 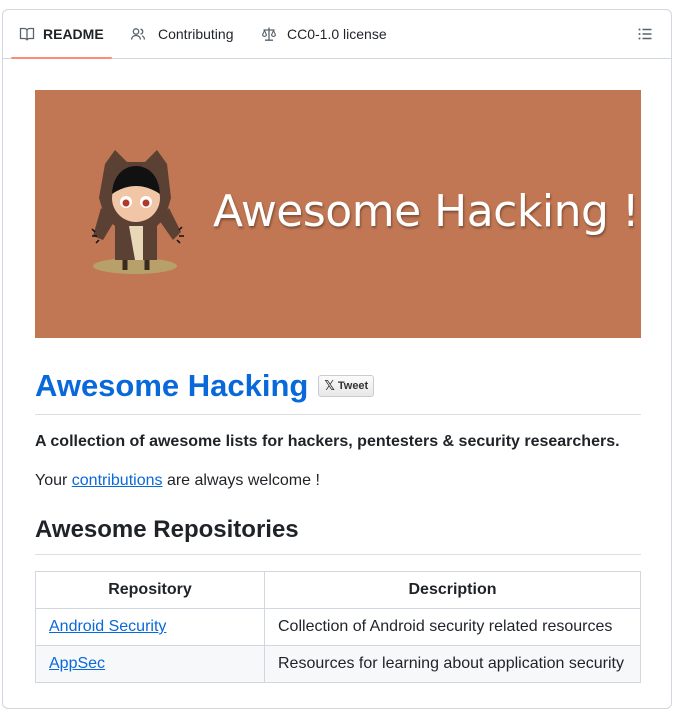 I want to click on welcome-prefix: Your, so click(x=53, y=480).